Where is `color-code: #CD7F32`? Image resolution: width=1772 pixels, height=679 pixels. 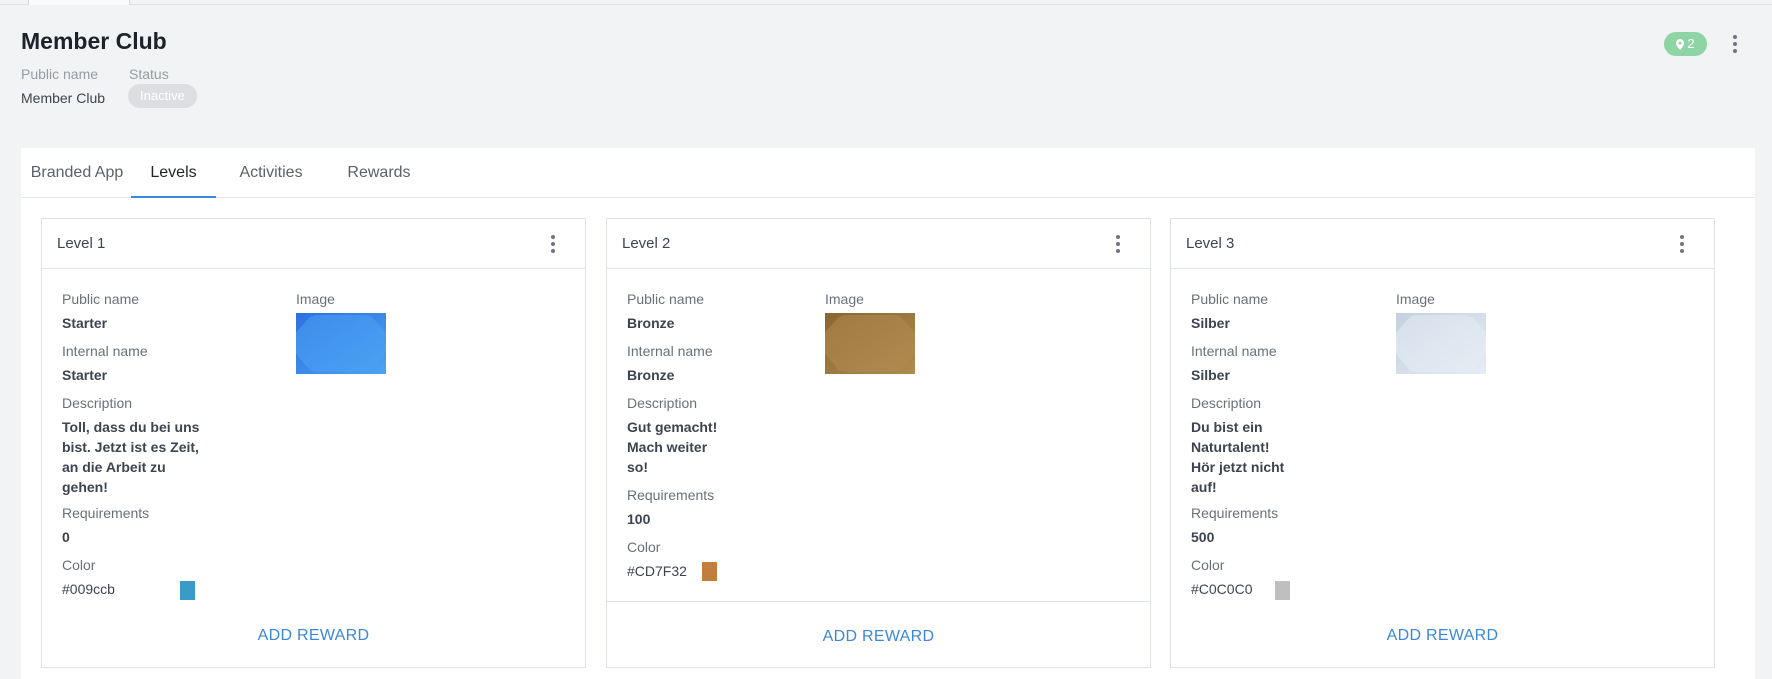 color-code: #CD7F32 is located at coordinates (657, 571).